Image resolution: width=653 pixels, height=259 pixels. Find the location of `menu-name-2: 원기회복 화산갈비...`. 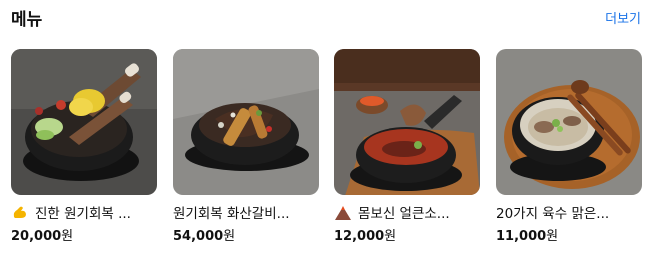

menu-name-2: 원기회복 화산갈비... is located at coordinates (231, 214).